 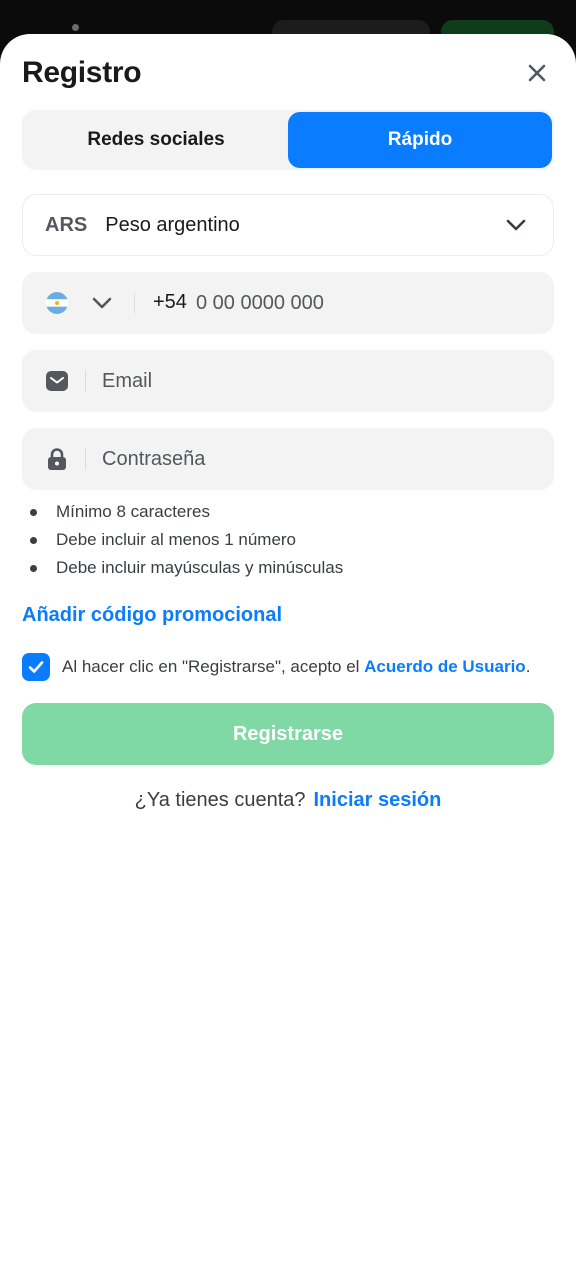 What do you see at coordinates (57, 303) in the screenshot?
I see `argentina-flag-icon` at bounding box center [57, 303].